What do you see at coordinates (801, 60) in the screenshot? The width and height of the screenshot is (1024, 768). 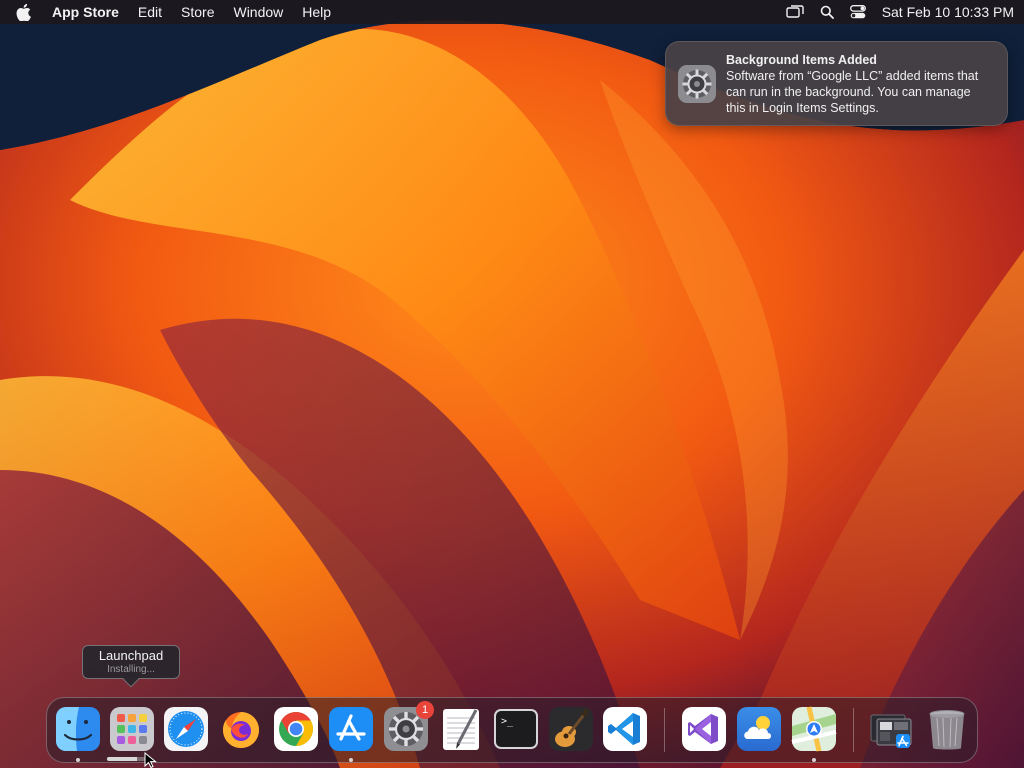 I see `notification-title: Background Items Added` at bounding box center [801, 60].